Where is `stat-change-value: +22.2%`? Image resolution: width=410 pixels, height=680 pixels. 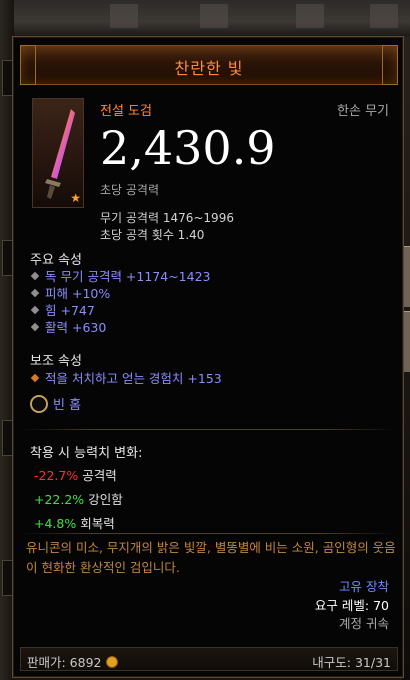
stat-change-value: +22.2% is located at coordinates (59, 499).